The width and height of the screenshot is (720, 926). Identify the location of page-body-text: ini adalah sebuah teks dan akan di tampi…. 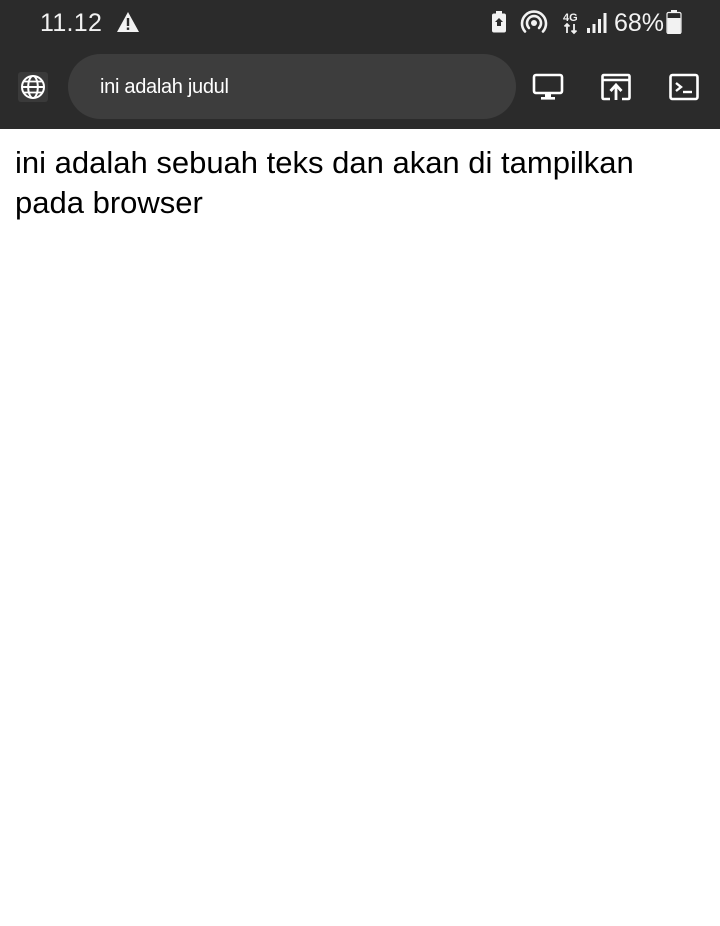
(324, 182).